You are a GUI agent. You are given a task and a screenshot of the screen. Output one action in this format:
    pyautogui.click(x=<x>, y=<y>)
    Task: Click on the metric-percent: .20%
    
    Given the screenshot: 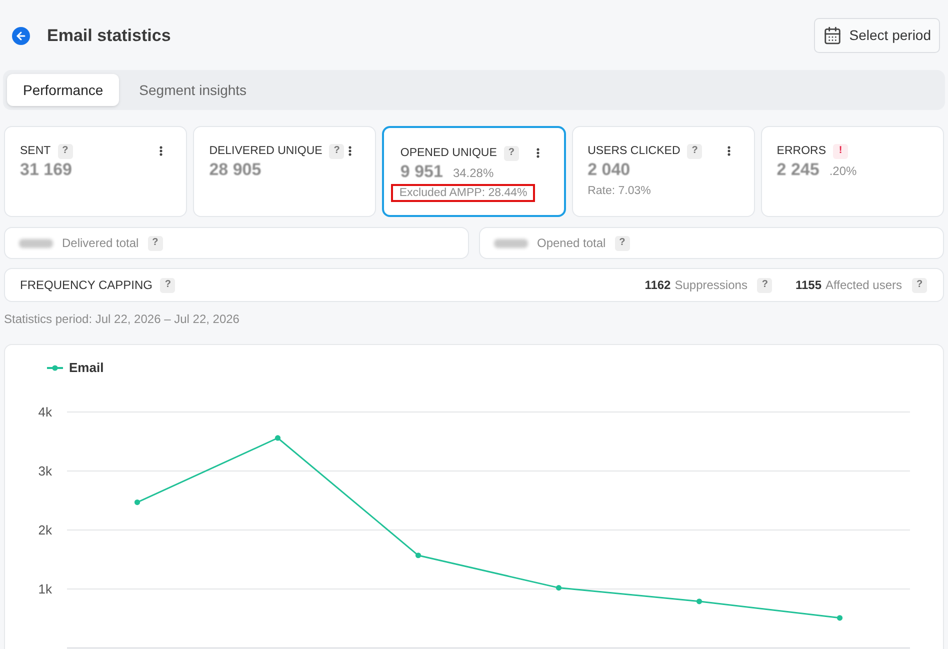 What is the action you would take?
    pyautogui.click(x=843, y=171)
    